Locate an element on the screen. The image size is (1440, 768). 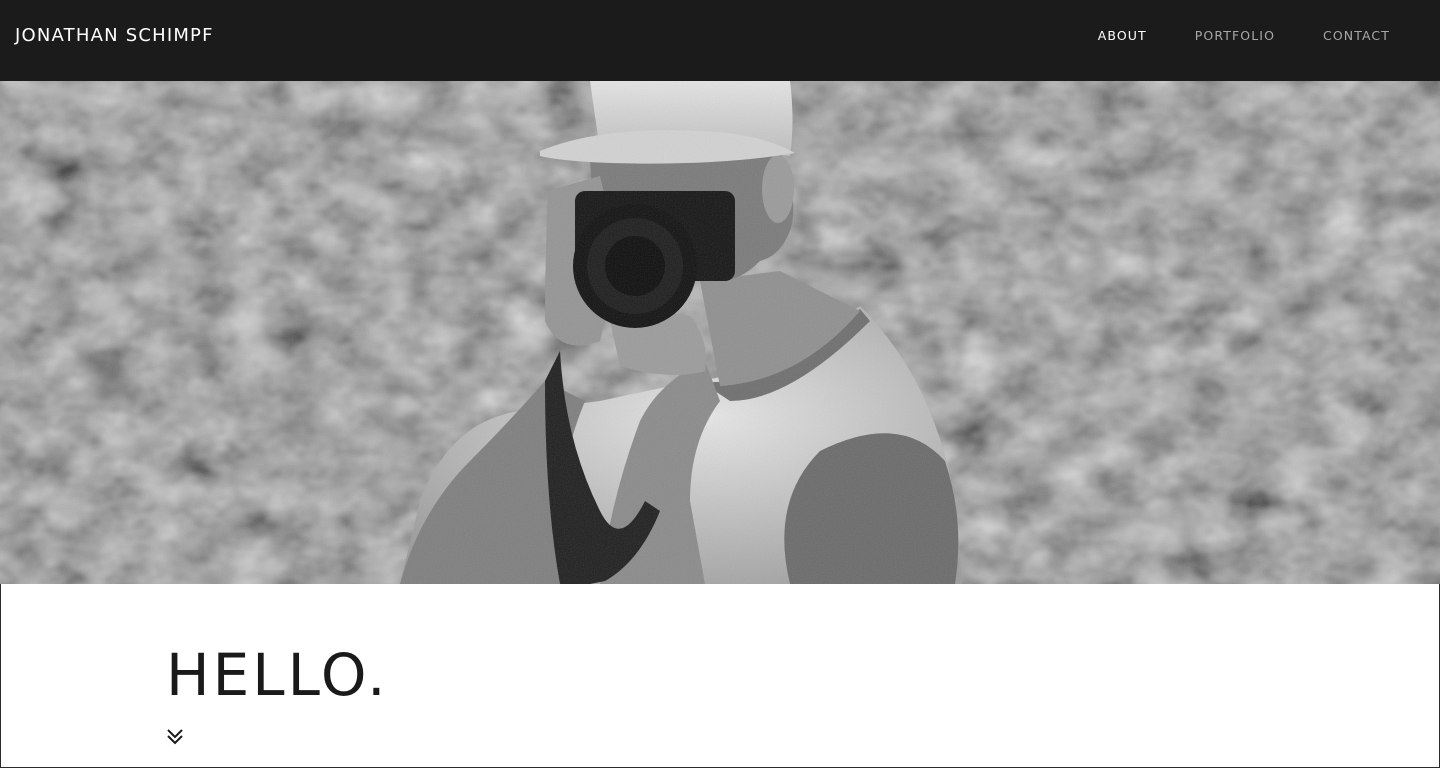
main-nav: ABOUT PORTFOLIO CONTACT is located at coordinates (1220, 35).